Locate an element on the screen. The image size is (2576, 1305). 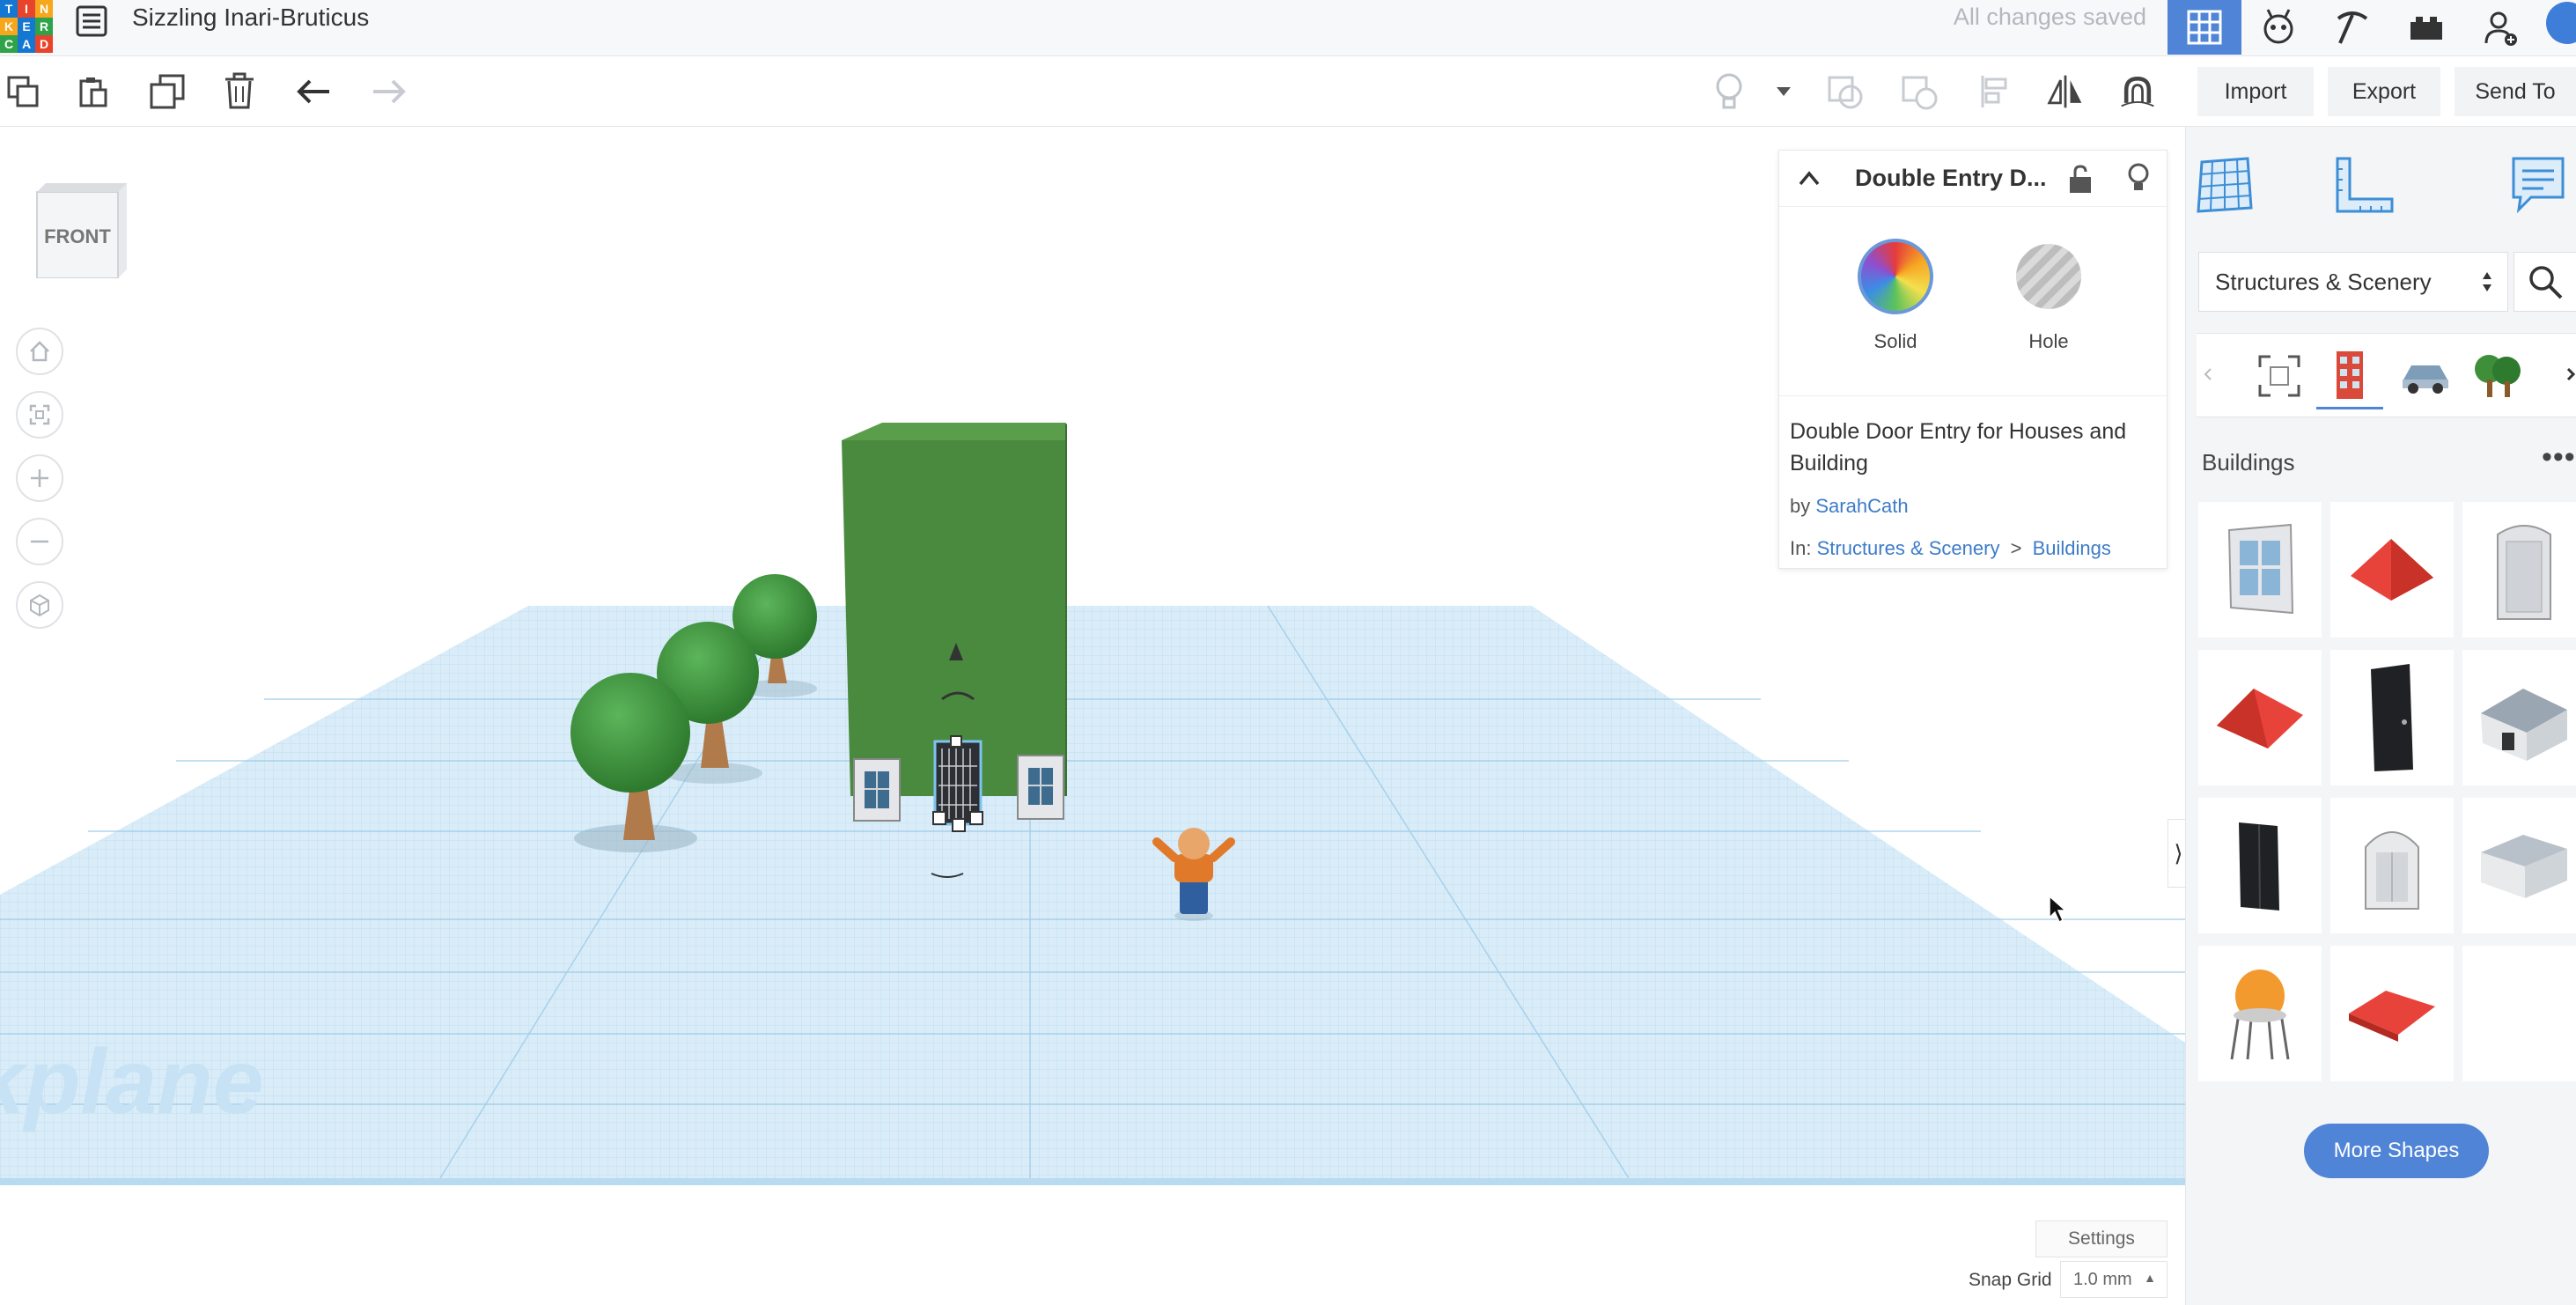
tab-all is located at coordinates (2279, 376).